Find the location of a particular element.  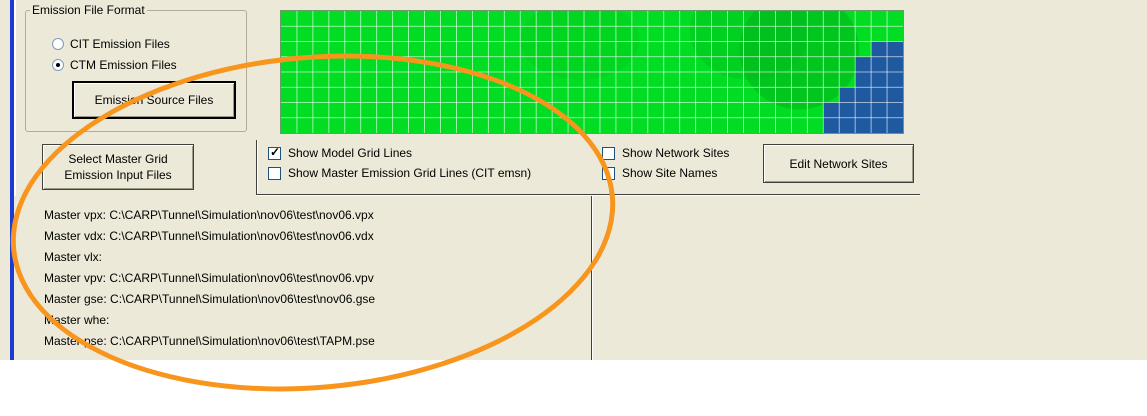

cit-emission-radio: CIT Emission Files is located at coordinates (111, 44).